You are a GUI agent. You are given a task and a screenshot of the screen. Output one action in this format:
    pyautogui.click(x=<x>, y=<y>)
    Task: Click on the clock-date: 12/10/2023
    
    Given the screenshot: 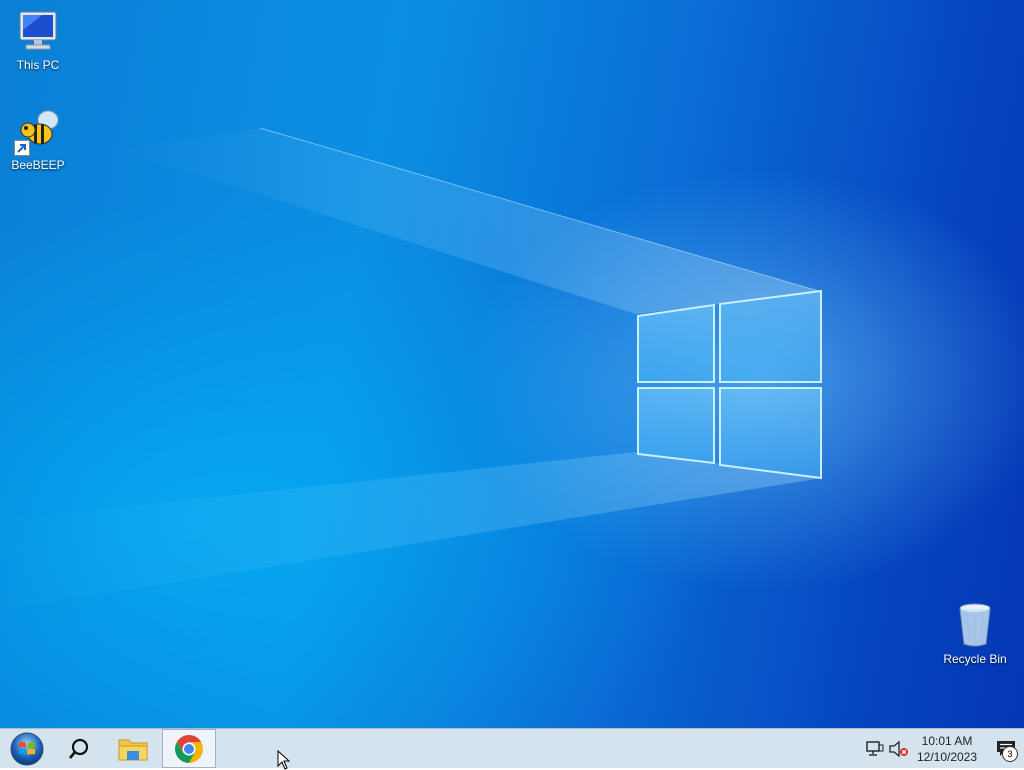 What is the action you would take?
    pyautogui.click(x=947, y=756)
    